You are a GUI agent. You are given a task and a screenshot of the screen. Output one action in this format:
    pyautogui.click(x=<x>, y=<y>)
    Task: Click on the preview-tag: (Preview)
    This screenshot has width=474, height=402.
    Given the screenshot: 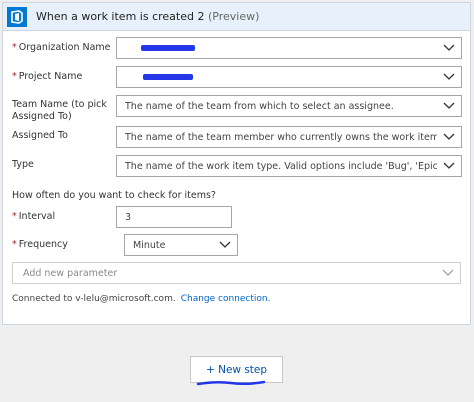 What is the action you would take?
    pyautogui.click(x=233, y=16)
    